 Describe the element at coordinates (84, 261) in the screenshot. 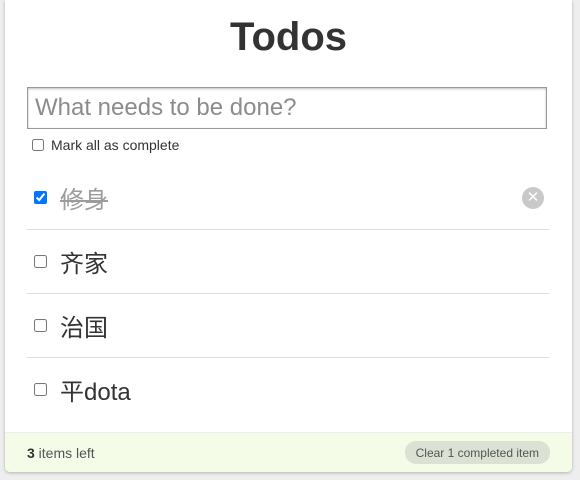

I see `todo-text: 齐家` at that location.